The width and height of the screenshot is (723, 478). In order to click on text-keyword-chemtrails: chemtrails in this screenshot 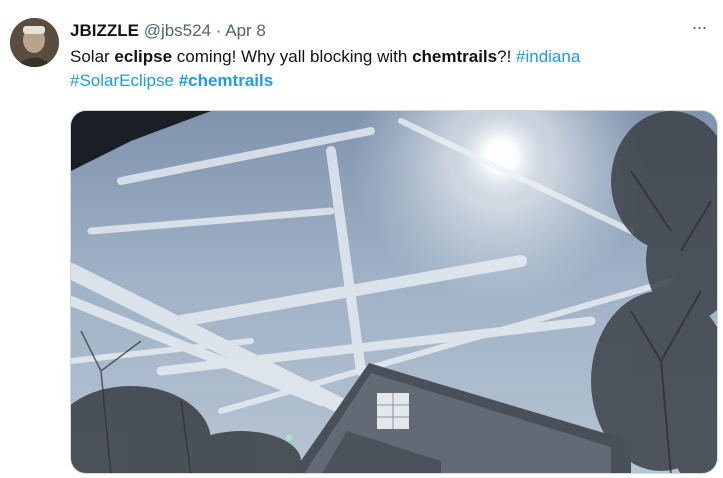, I will do `click(455, 56)`.